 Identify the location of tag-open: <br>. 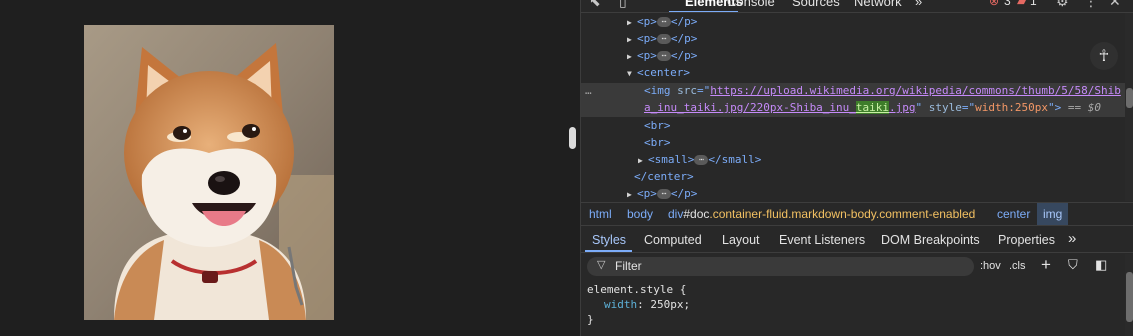
(657, 125).